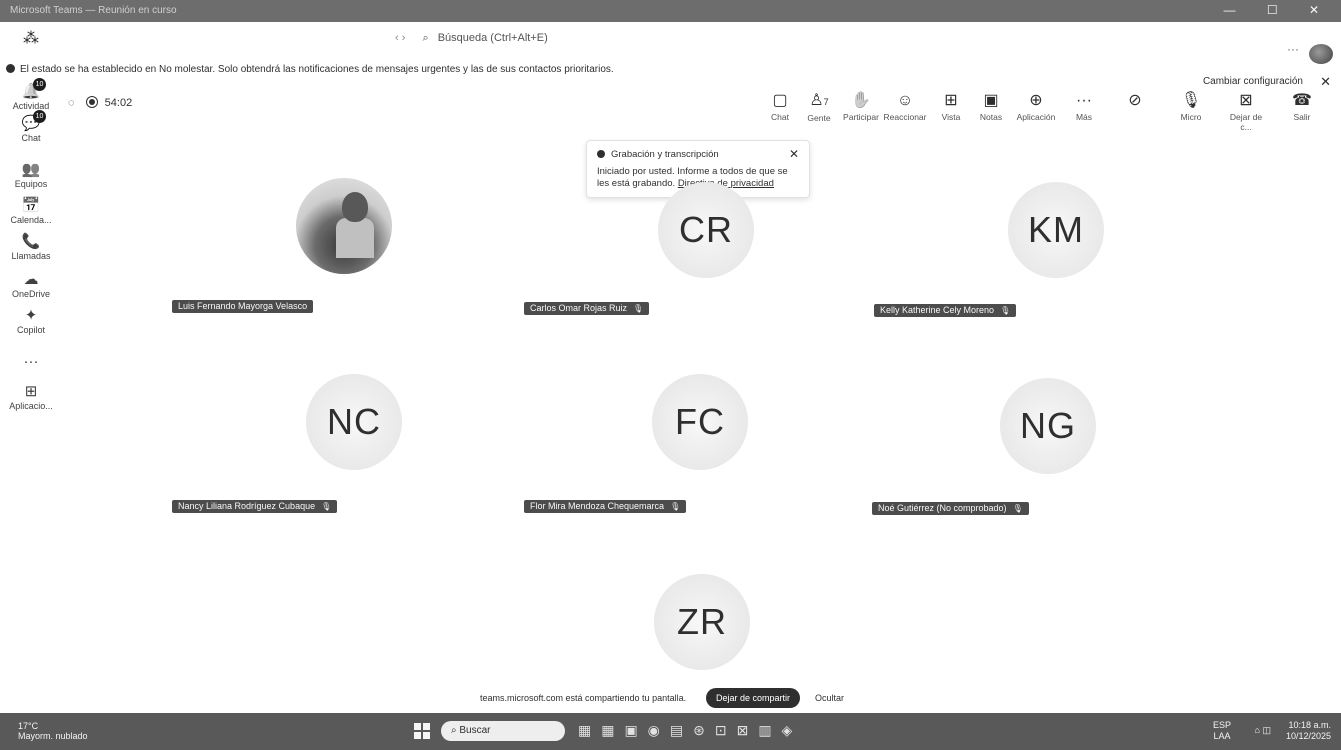  What do you see at coordinates (492, 38) in the screenshot?
I see `search-placeholder: Búsqueda (Ctrl+Alt+E)` at bounding box center [492, 38].